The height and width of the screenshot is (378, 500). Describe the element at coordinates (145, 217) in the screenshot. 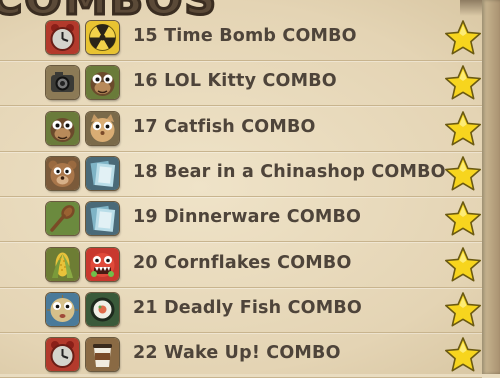

I see `combo-number: 19` at that location.